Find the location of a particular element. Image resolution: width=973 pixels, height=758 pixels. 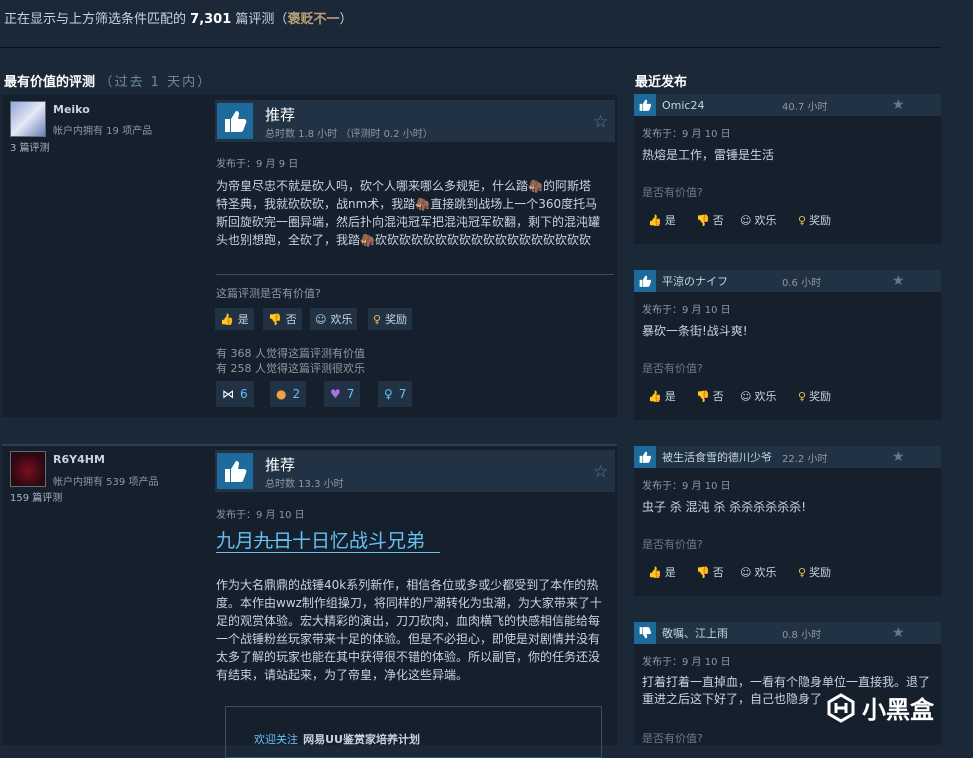

review-header: 推荐 总时数 1.8 小时 （评测时 0.2 小时） ☆ is located at coordinates (415, 121).